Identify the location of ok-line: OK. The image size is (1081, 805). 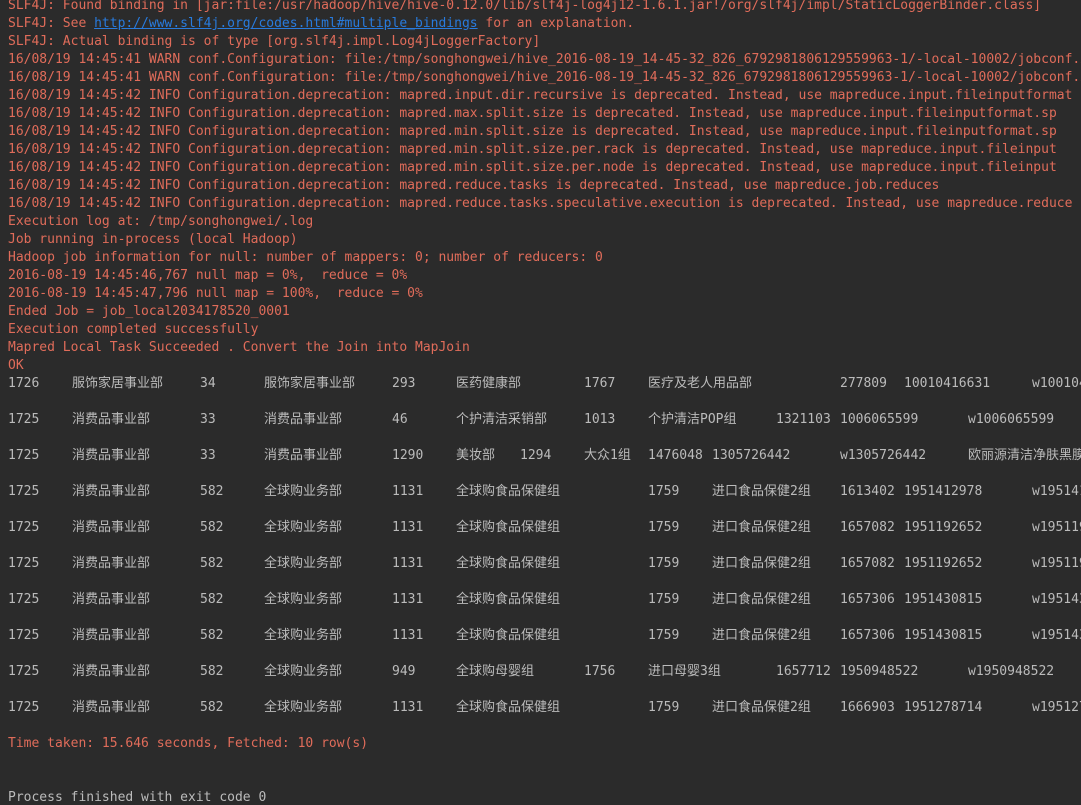
(16, 365).